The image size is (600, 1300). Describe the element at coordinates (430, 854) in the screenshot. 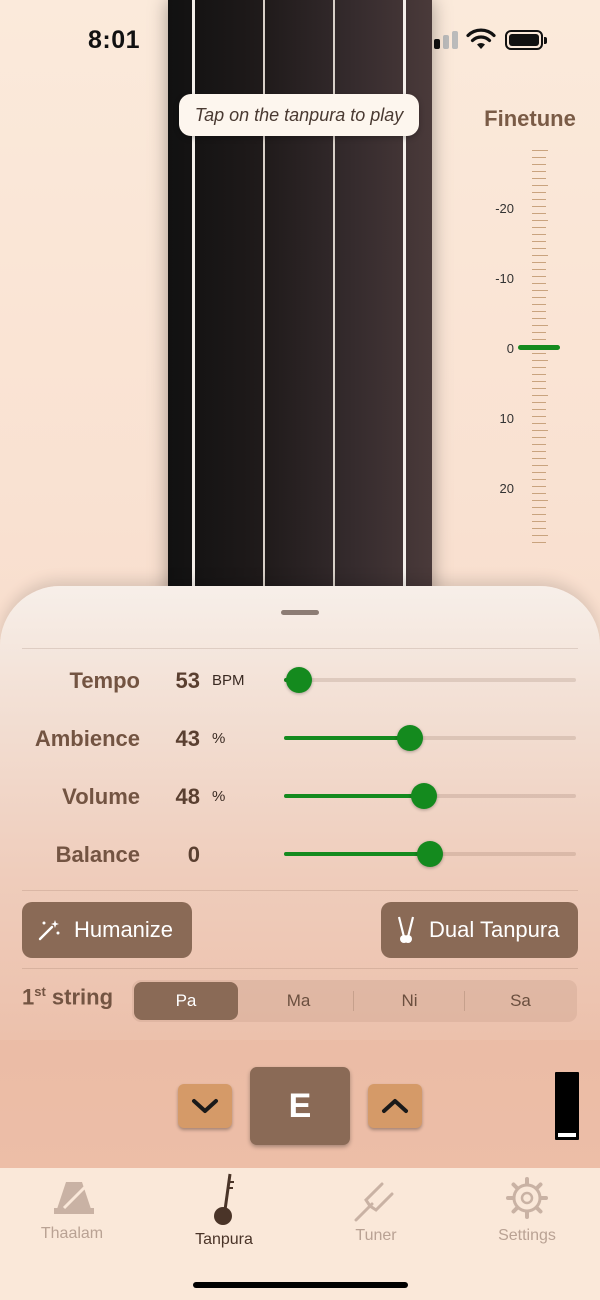

I see `balance-slider-thumb` at that location.